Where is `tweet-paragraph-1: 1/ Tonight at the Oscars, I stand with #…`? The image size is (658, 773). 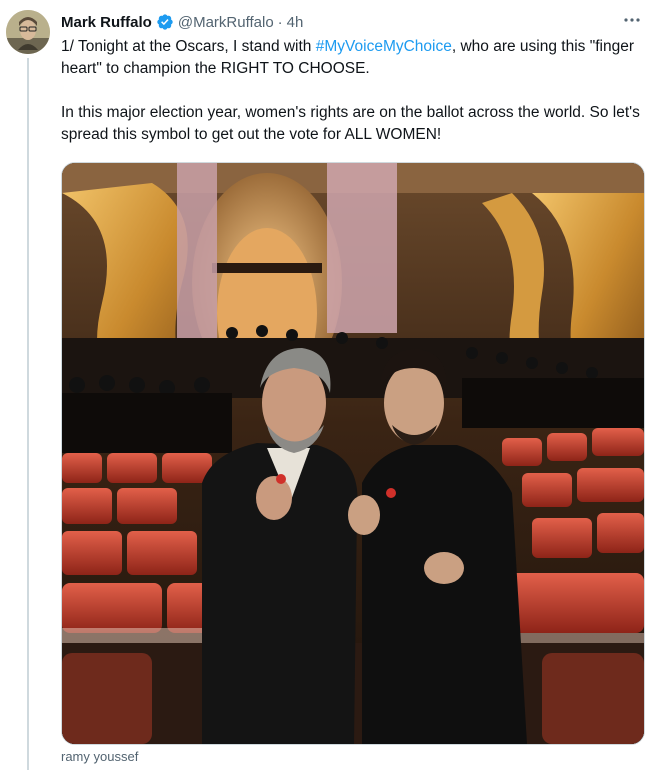 tweet-paragraph-1: 1/ Tonight at the Oscars, I stand with #… is located at coordinates (351, 58).